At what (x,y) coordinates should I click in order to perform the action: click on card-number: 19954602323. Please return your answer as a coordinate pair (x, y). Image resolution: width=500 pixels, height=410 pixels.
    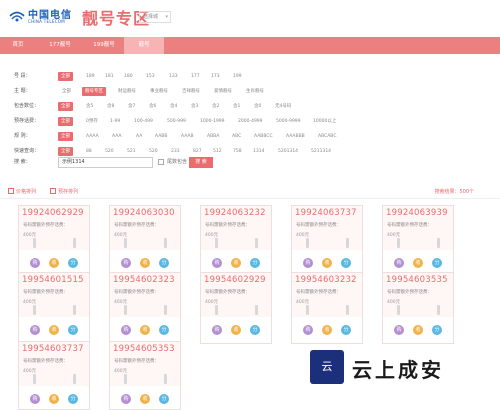
    Looking at the image, I should click on (144, 280).